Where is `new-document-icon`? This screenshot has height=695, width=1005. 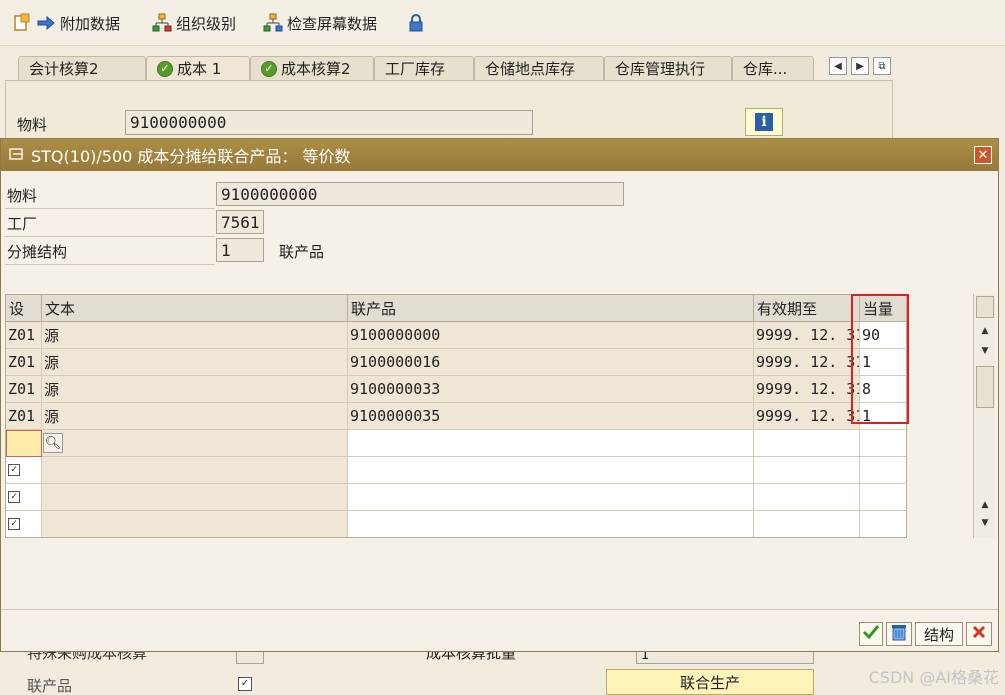 new-document-icon is located at coordinates (22, 23).